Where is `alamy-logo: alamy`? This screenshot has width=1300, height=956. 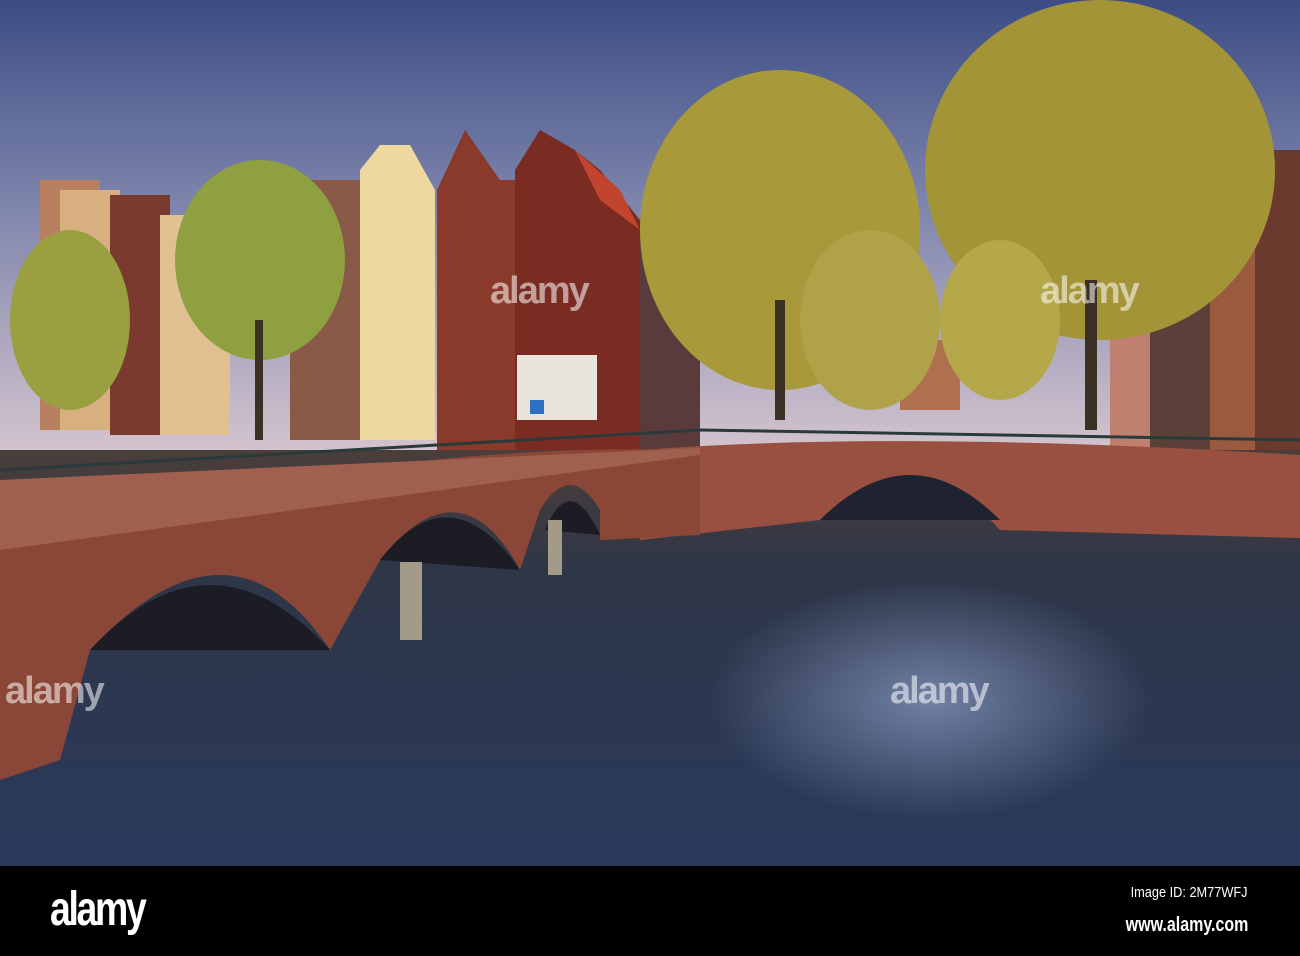
alamy-logo: alamy is located at coordinates (98, 909).